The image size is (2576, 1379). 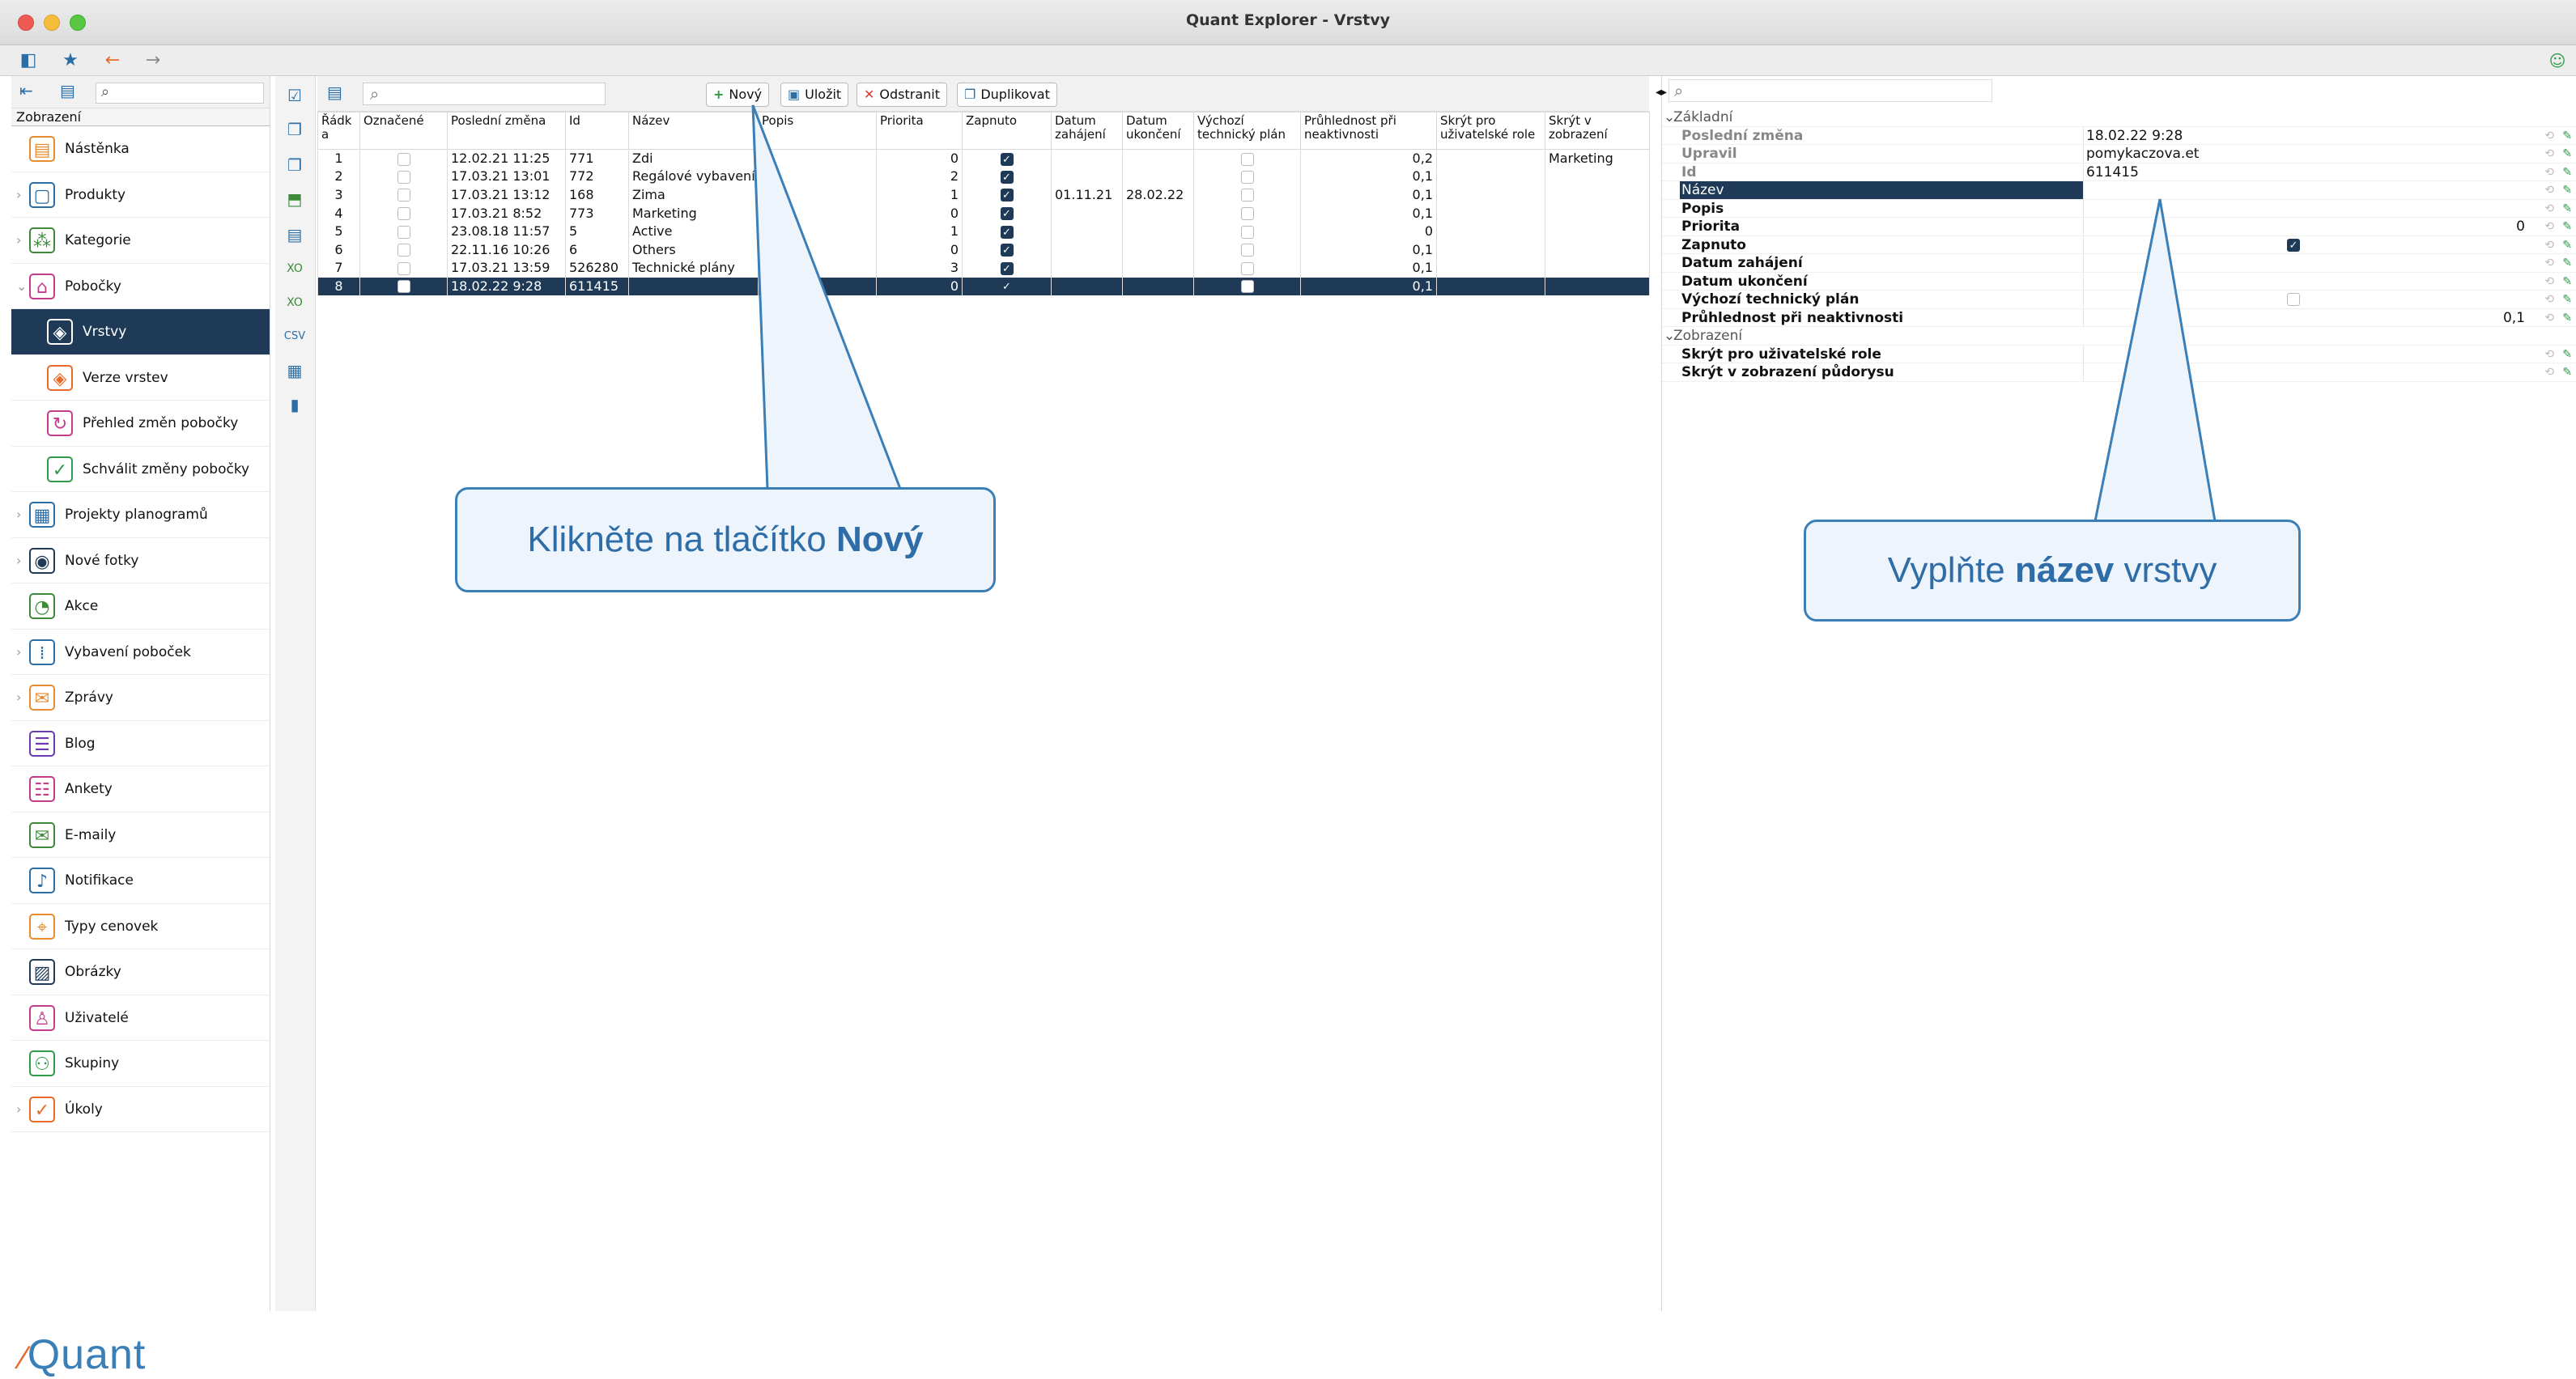 I want to click on callout-fill-name: Vyplňte název vrstvy, so click(x=2052, y=571).